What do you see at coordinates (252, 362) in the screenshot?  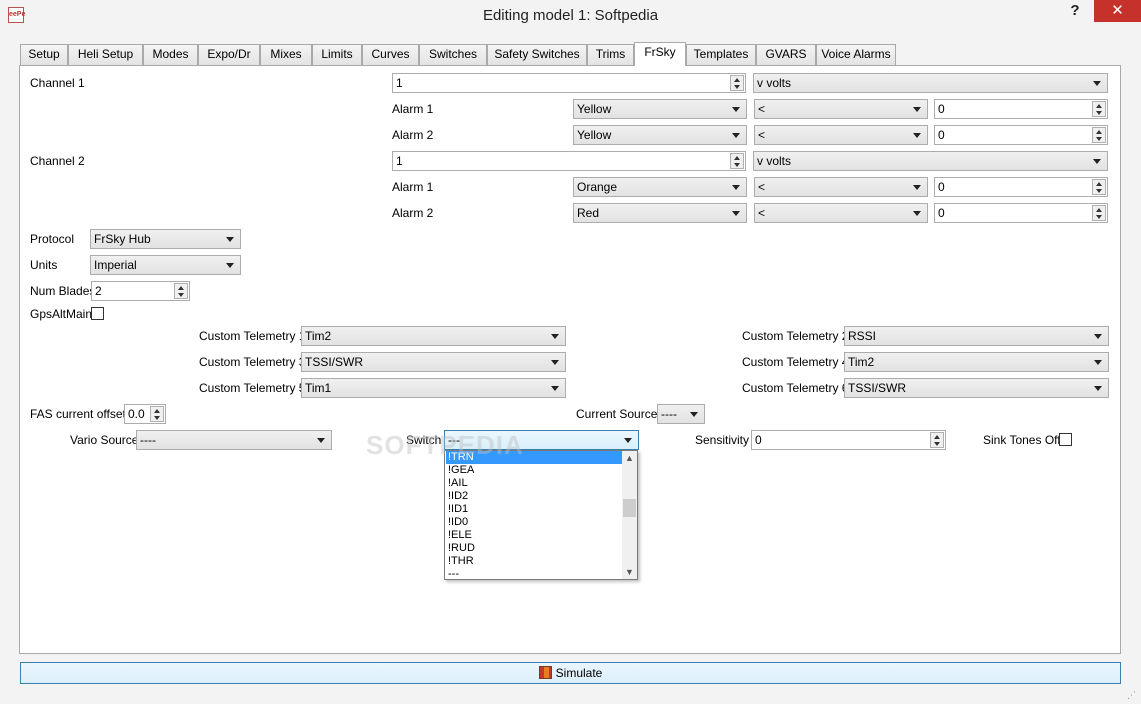 I see `custom-telemetry-3-label: Custom Telemetry 3` at bounding box center [252, 362].